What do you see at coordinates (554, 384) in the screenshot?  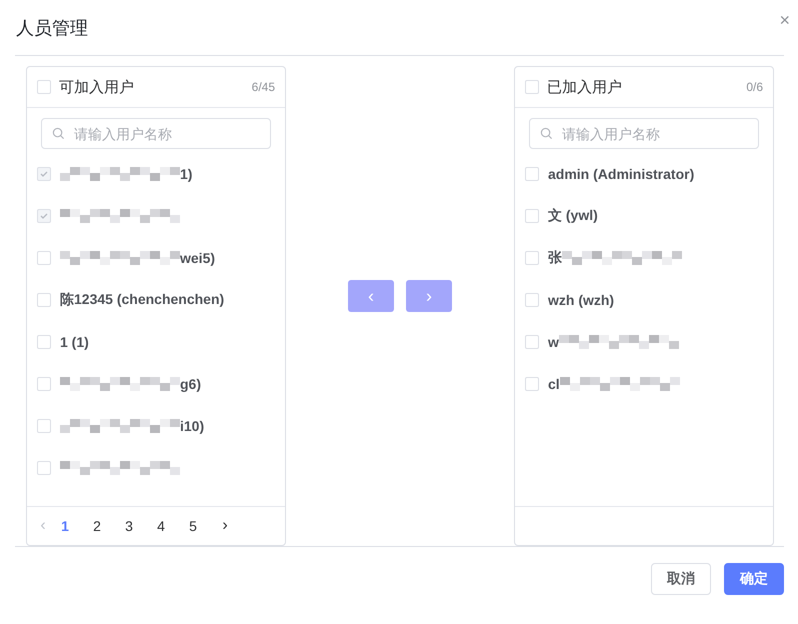 I see `user-name: cl` at bounding box center [554, 384].